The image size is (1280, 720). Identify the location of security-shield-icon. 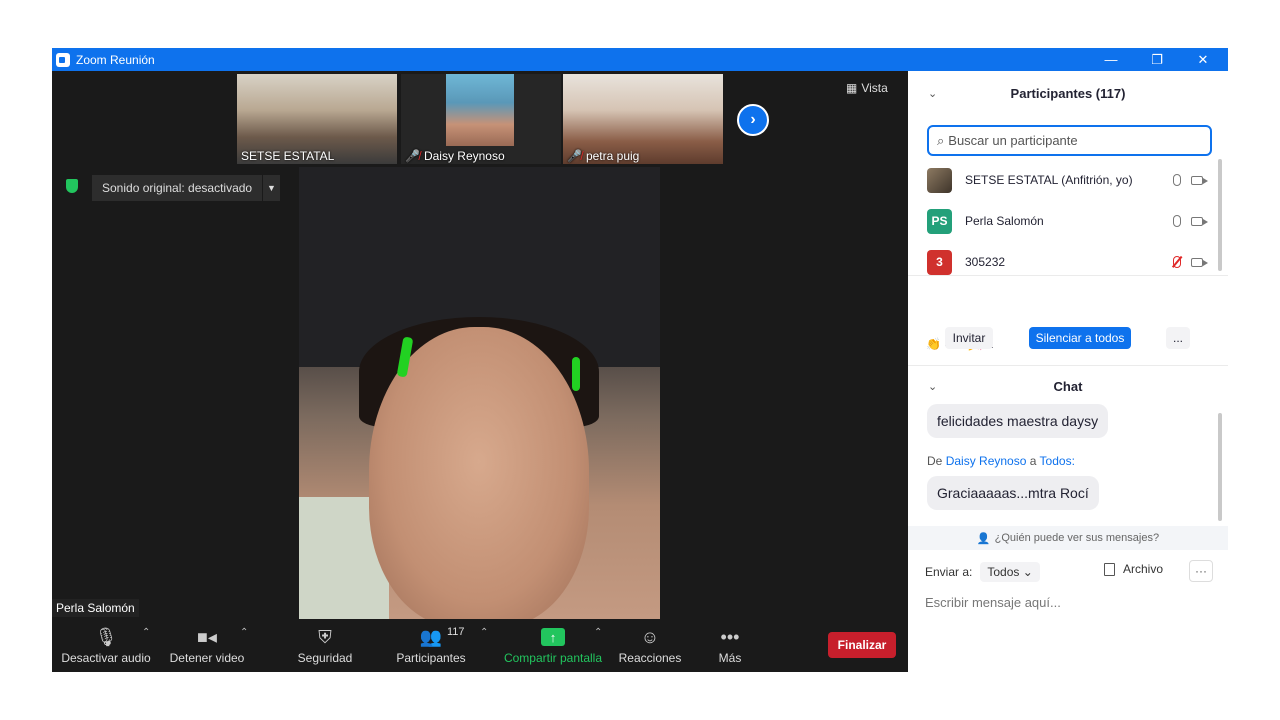
(72, 186).